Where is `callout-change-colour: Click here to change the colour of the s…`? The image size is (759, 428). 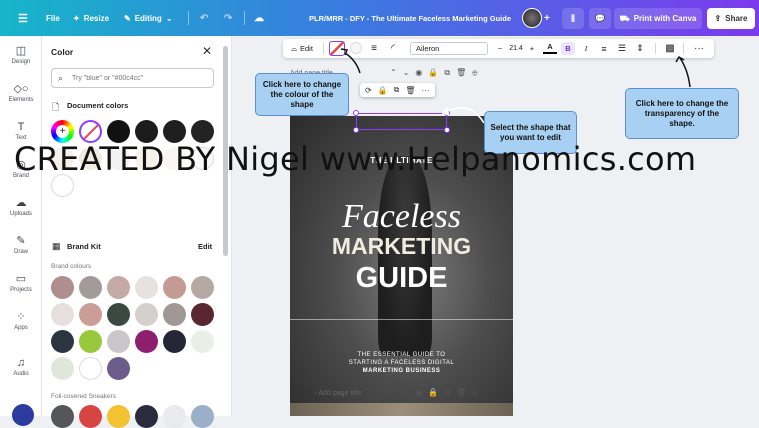
callout-change-colour: Click here to change the colour of the s… is located at coordinates (302, 94).